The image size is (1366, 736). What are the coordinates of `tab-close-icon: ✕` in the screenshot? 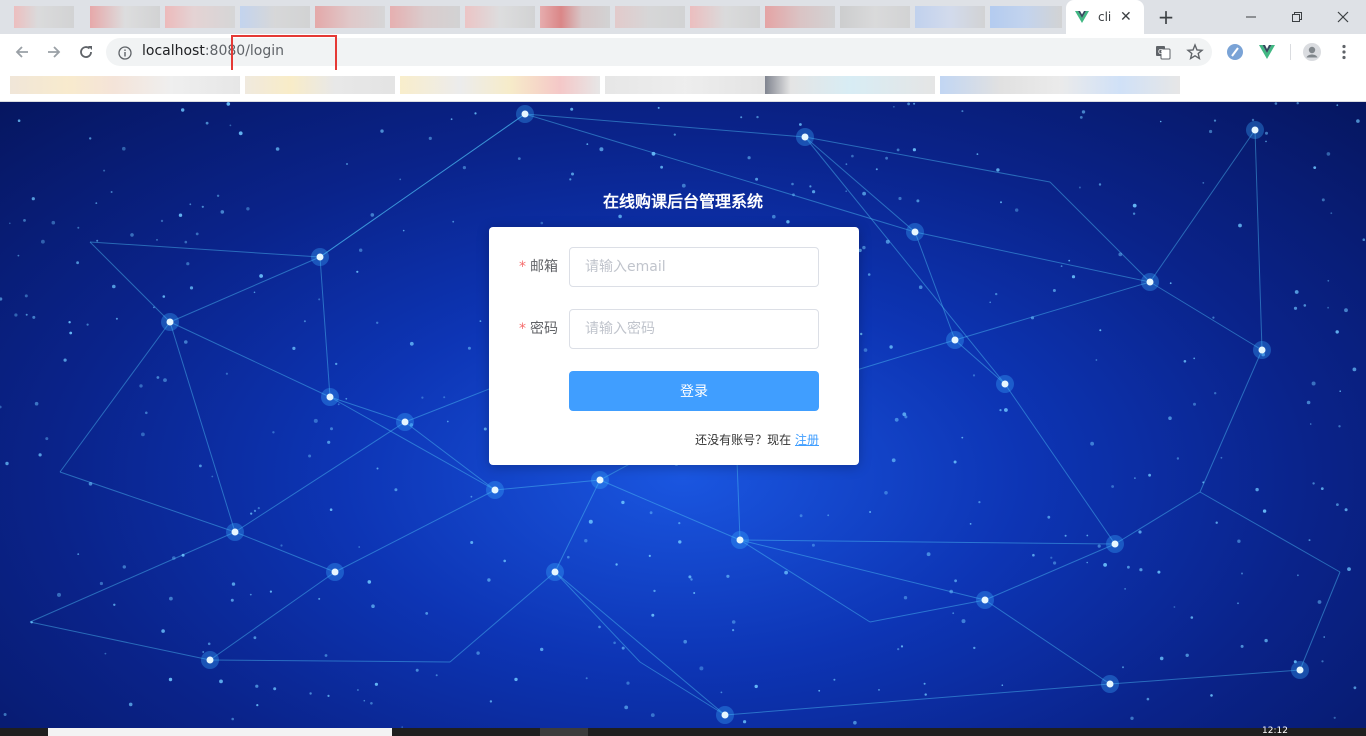 It's located at (1126, 17).